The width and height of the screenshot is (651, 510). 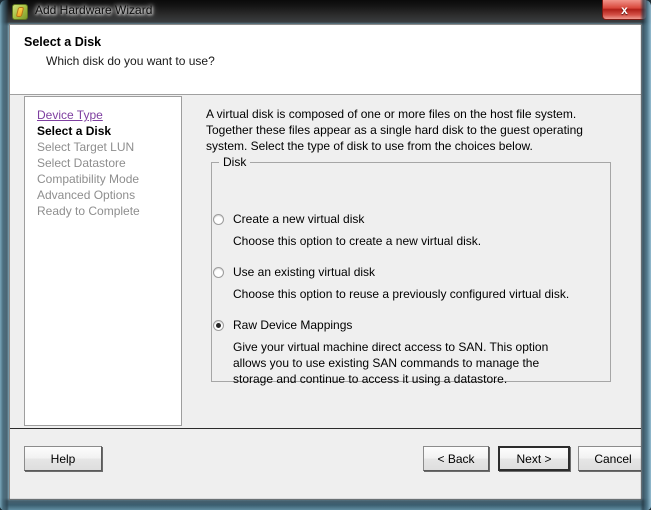 What do you see at coordinates (70, 115) in the screenshot?
I see `sidebar-item-device-type: Device Type` at bounding box center [70, 115].